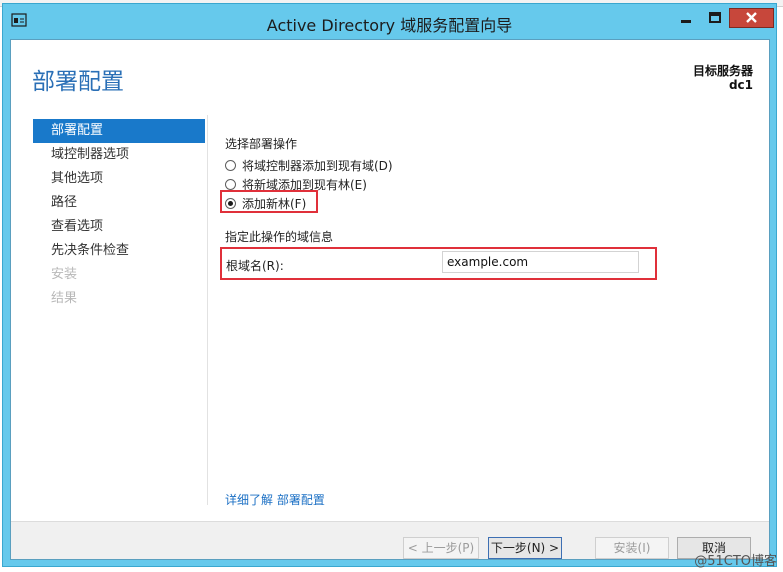  I want to click on nav-item-prerequisites-check: 先决条件检查, so click(119, 251).